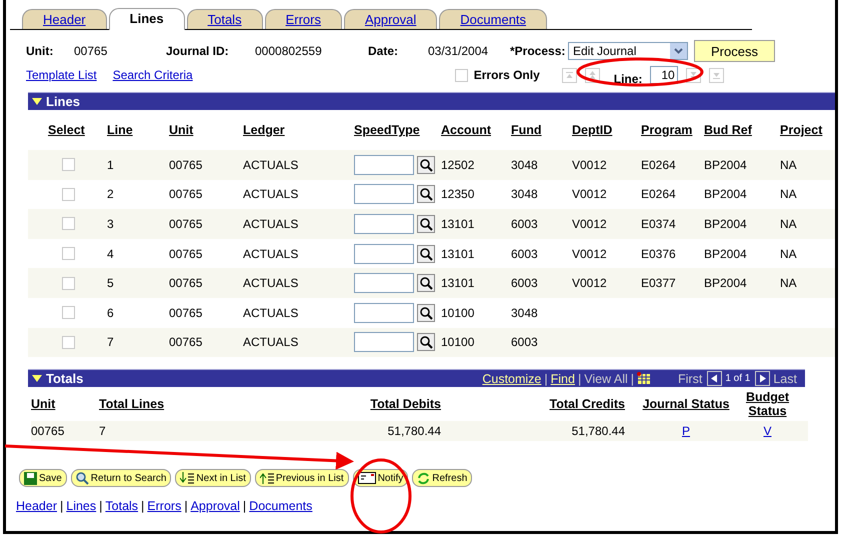  I want to click on tab: Header, so click(64, 19).